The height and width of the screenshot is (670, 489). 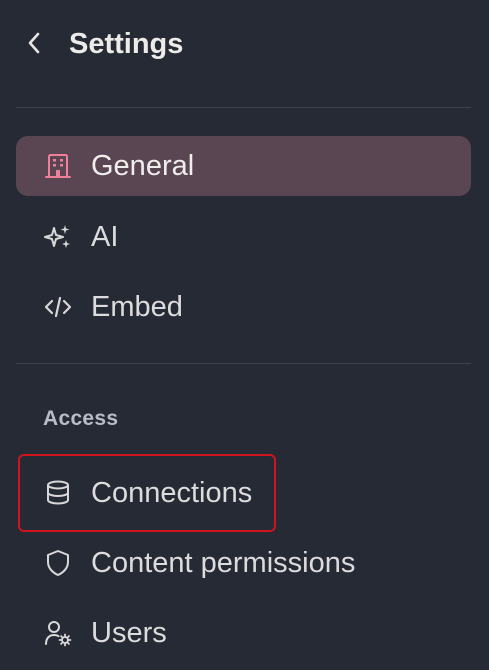 What do you see at coordinates (58, 166) in the screenshot?
I see `building-icon` at bounding box center [58, 166].